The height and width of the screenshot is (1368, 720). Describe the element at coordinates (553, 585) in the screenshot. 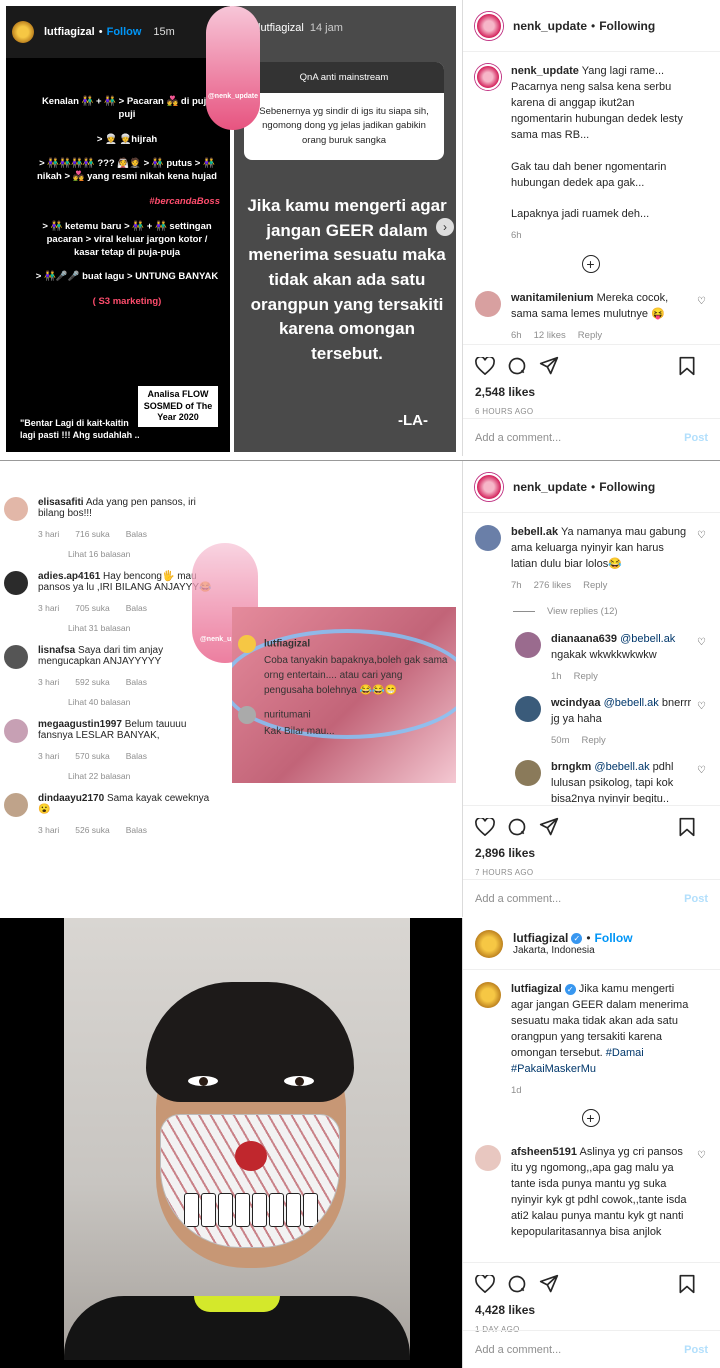

I see `comment-likes: 276 likes` at that location.